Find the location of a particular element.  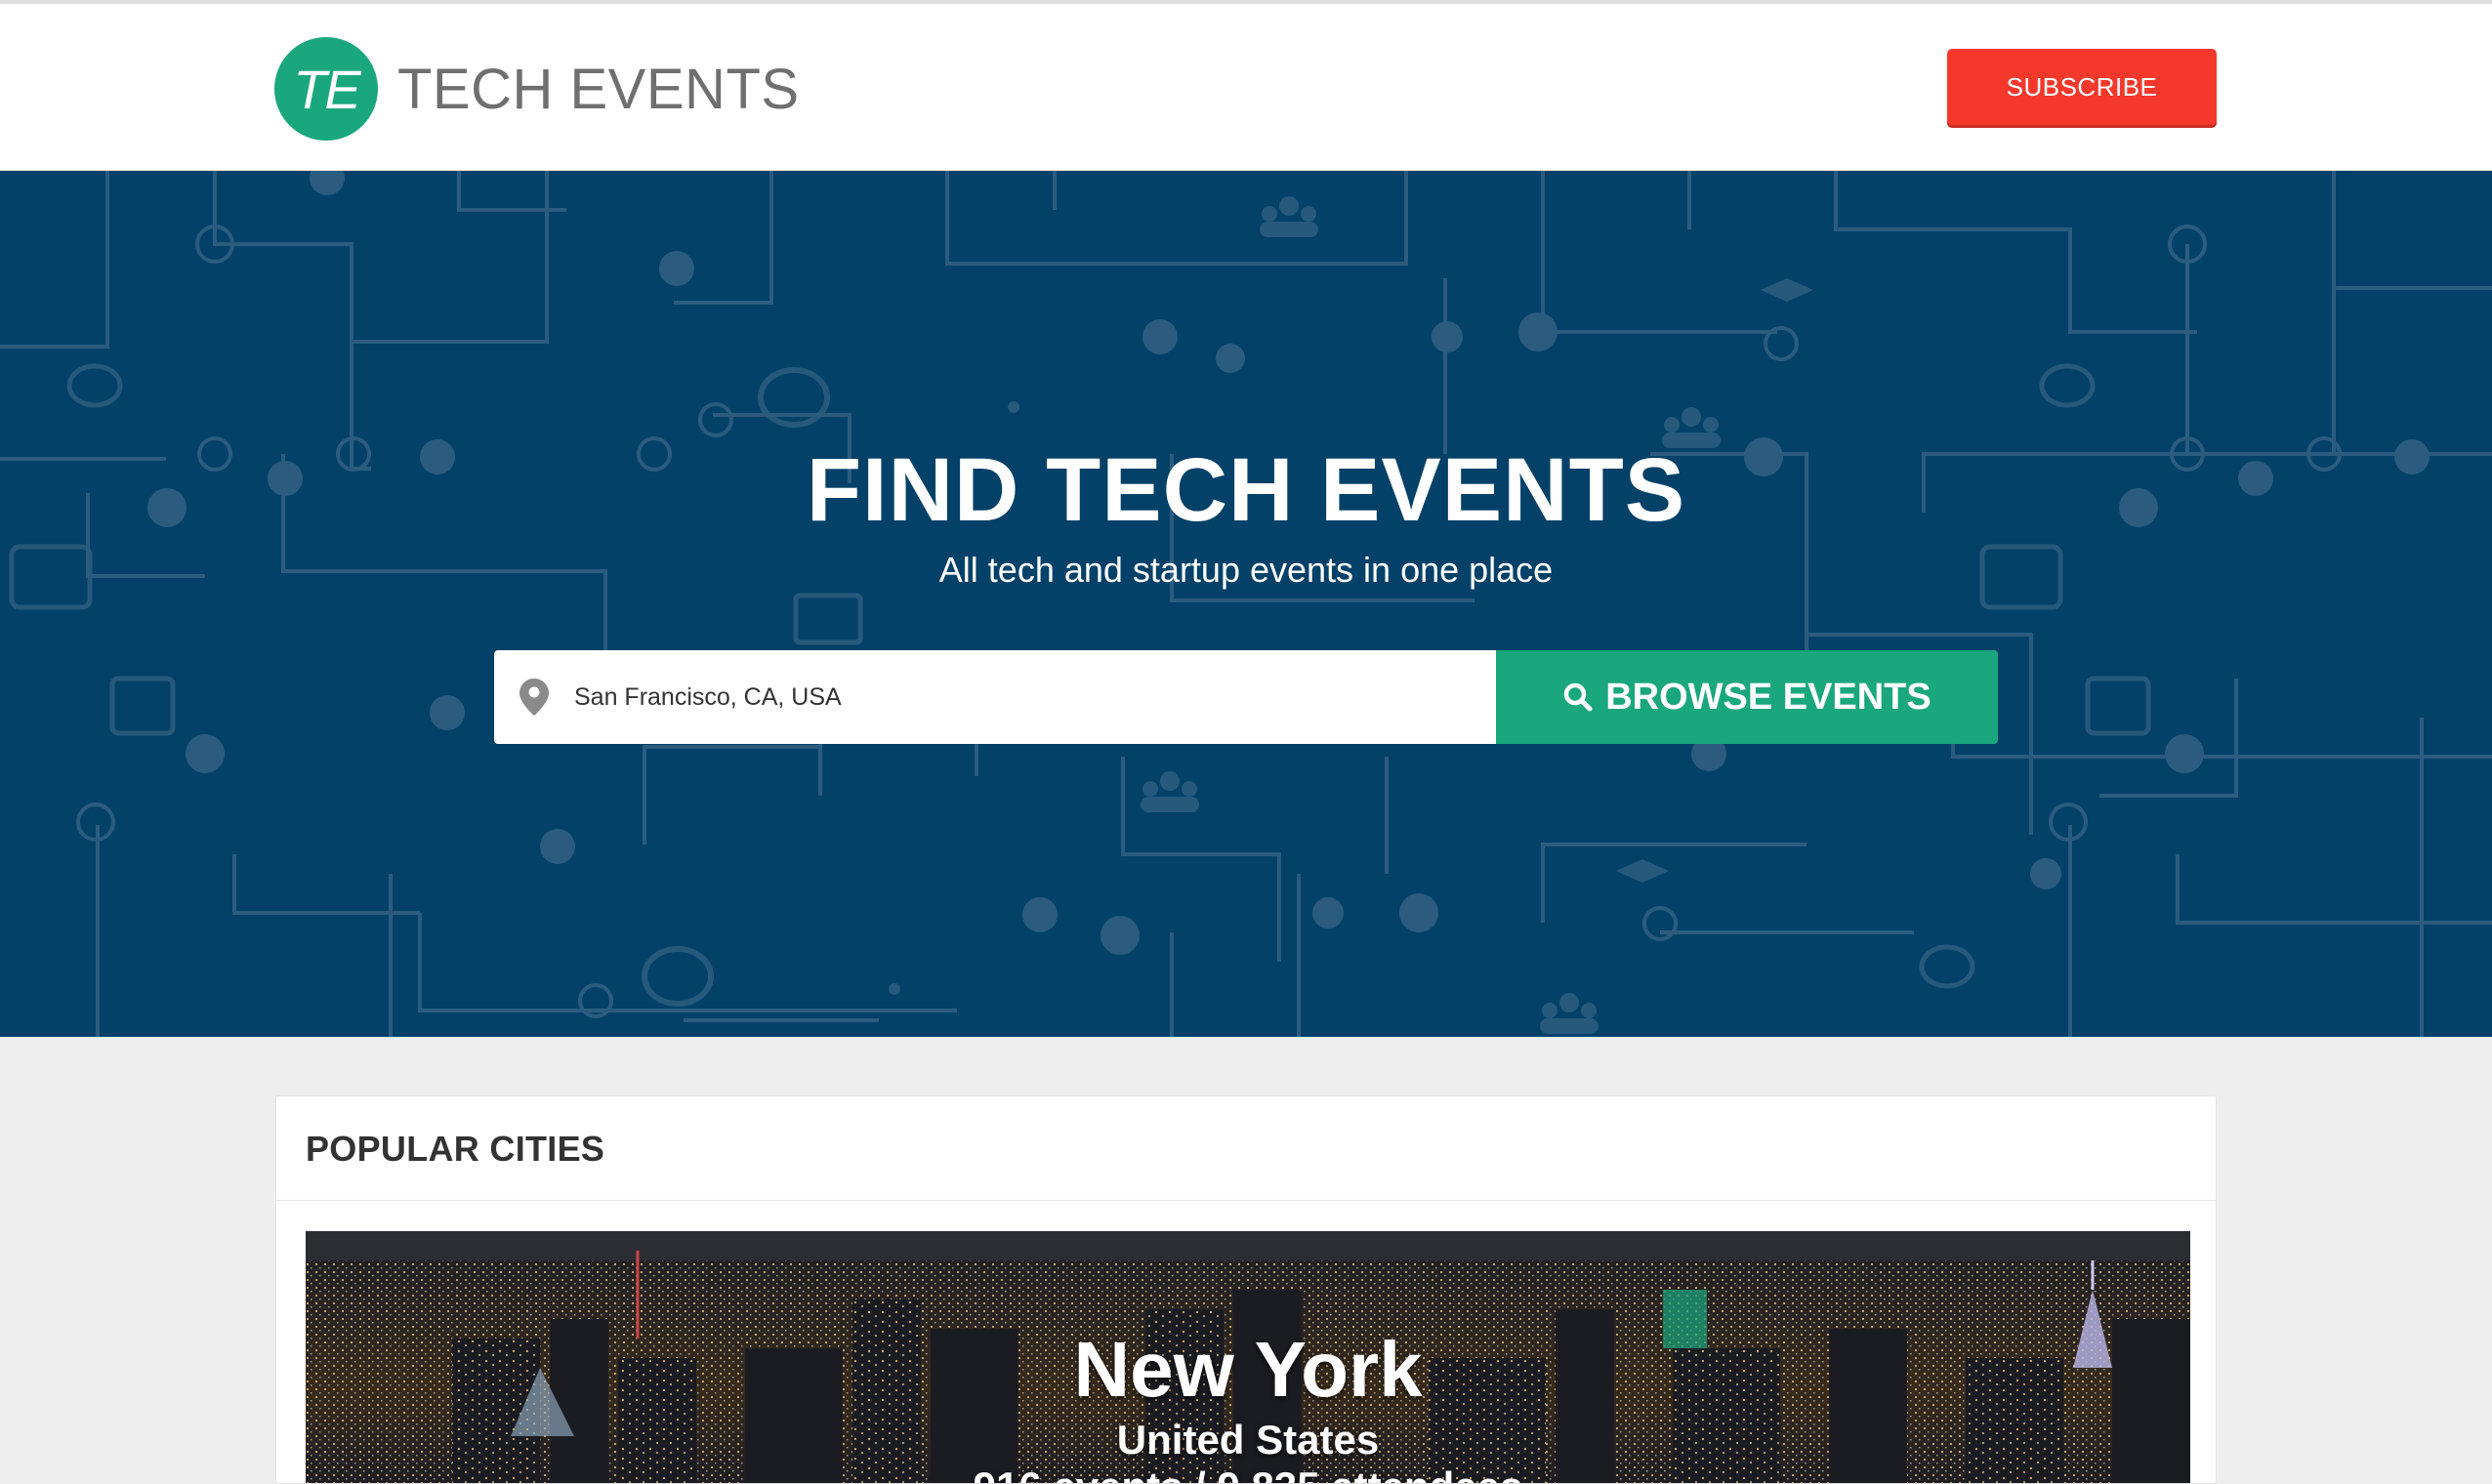

site-header: TE TECH EVENTS SUBSCRIBE is located at coordinates (1246, 86).